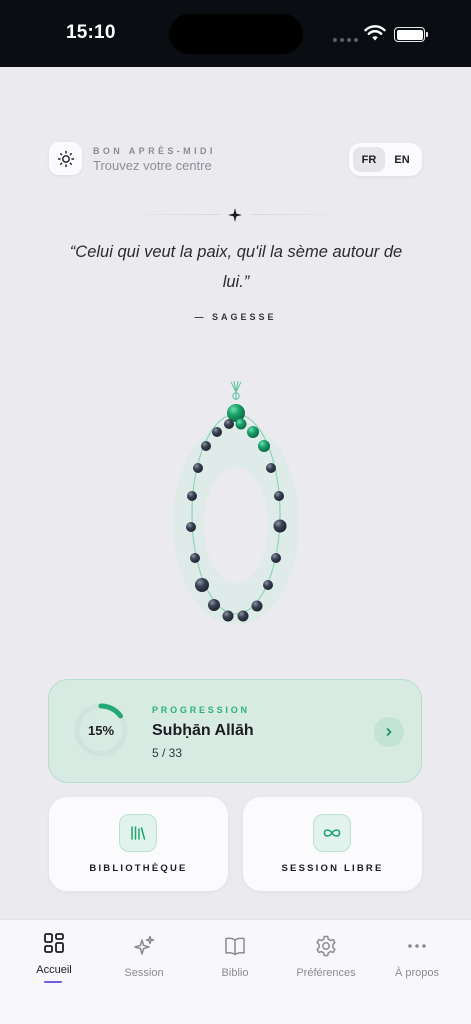 This screenshot has height=1024, width=471. I want to click on sun-icon, so click(65, 158).